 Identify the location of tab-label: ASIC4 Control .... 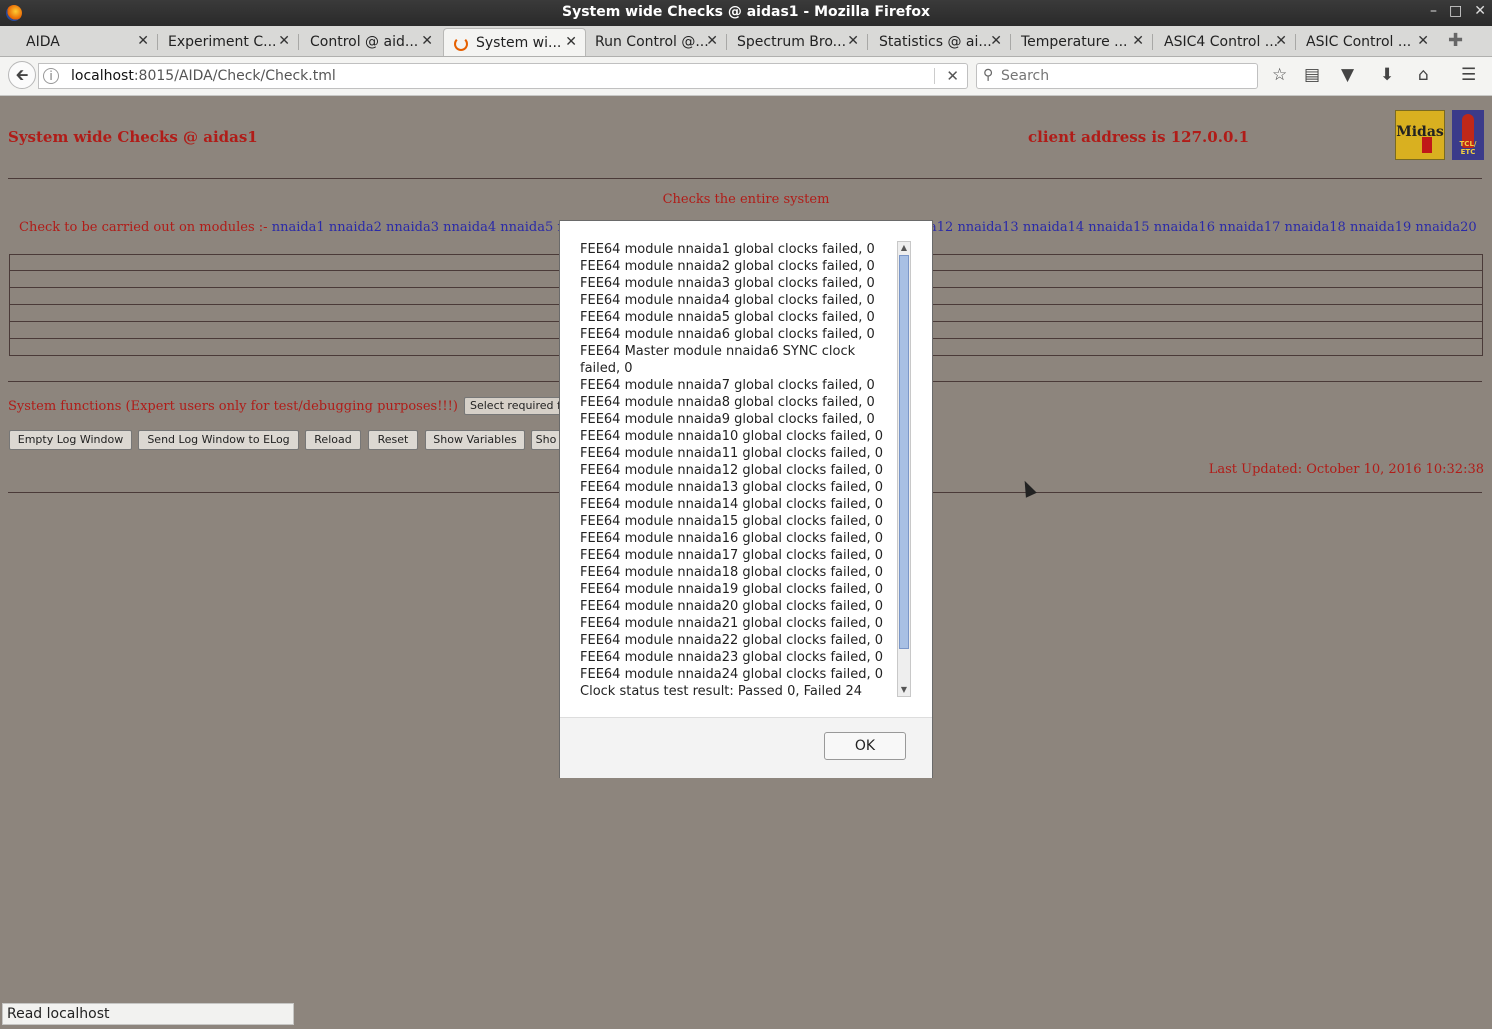
(1221, 42).